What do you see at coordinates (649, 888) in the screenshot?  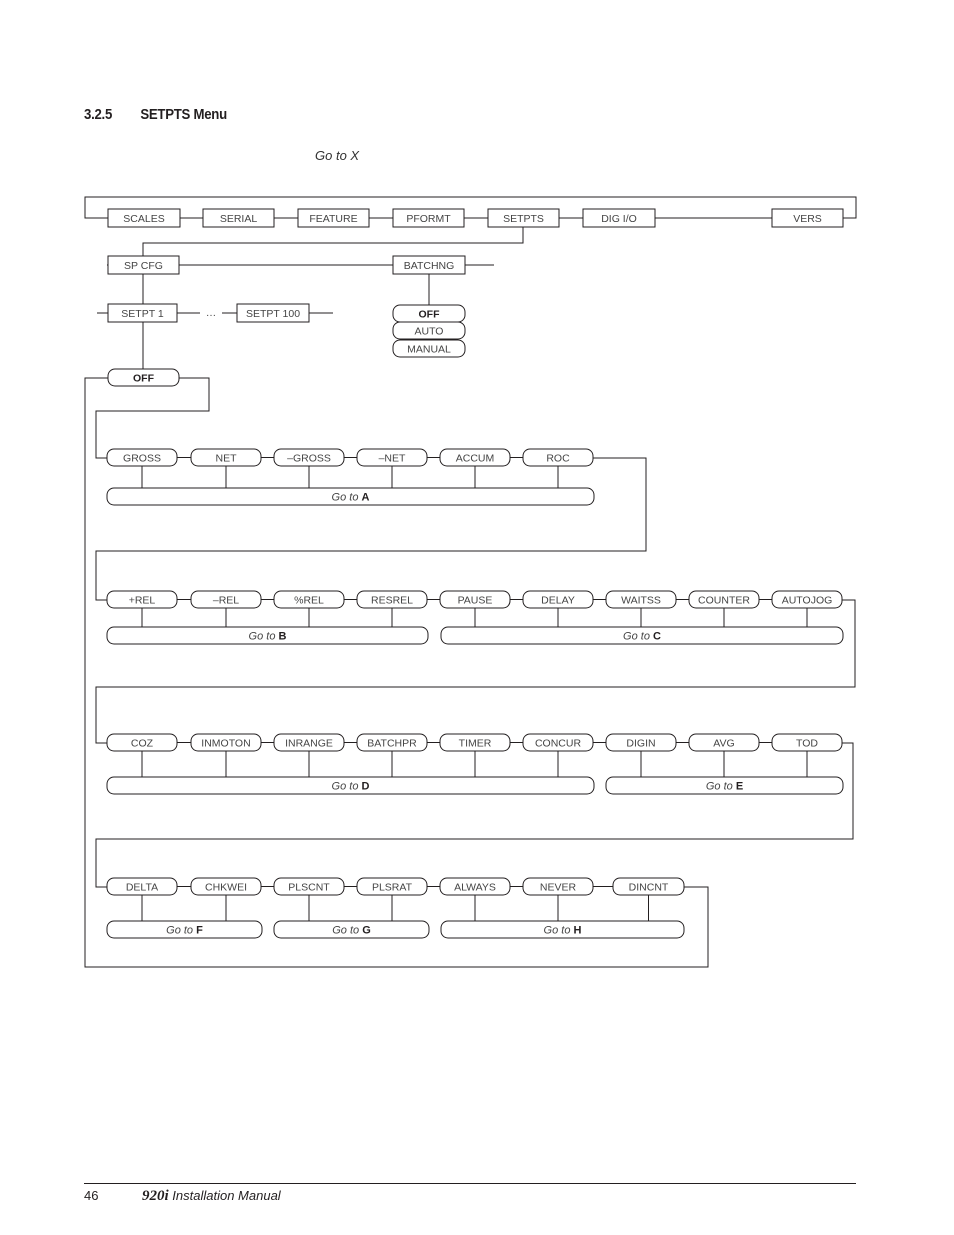 I see `kind-dincnt-label: DINCNT` at bounding box center [649, 888].